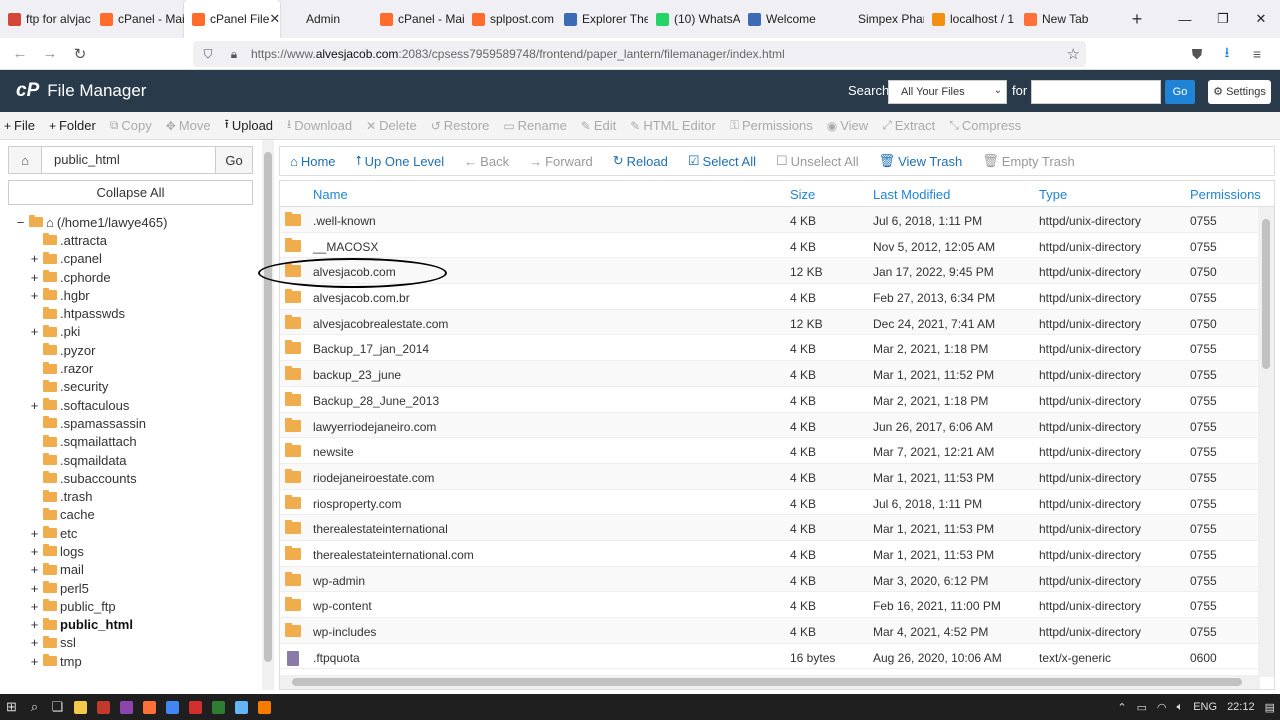 Image resolution: width=1280 pixels, height=720 pixels. I want to click on move-button: ✥ Move, so click(188, 125).